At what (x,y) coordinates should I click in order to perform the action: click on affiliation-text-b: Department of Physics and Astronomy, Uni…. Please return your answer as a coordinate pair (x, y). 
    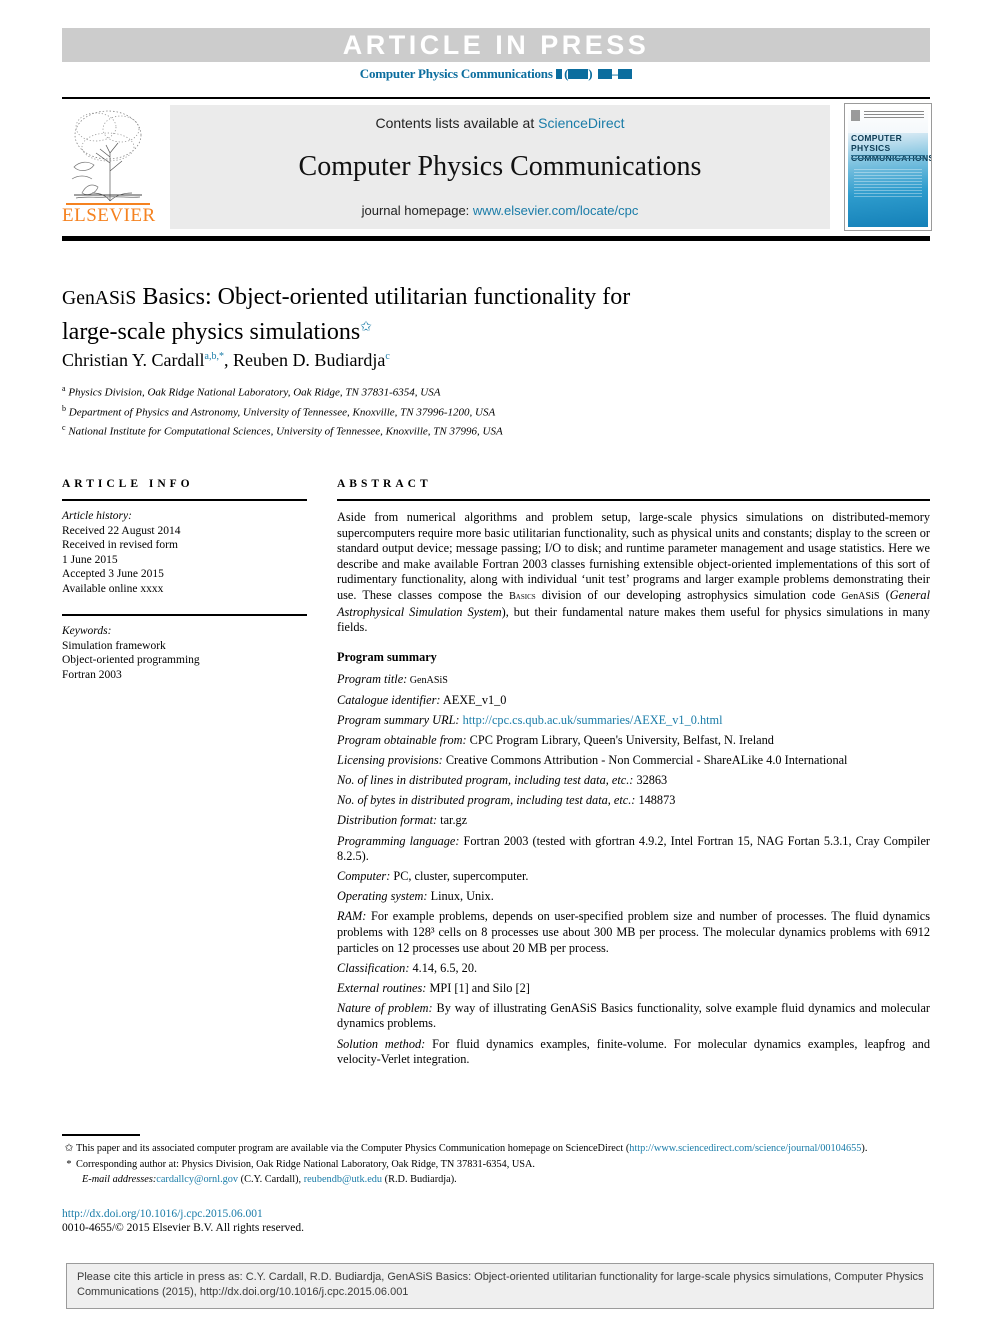
    Looking at the image, I should click on (282, 412).